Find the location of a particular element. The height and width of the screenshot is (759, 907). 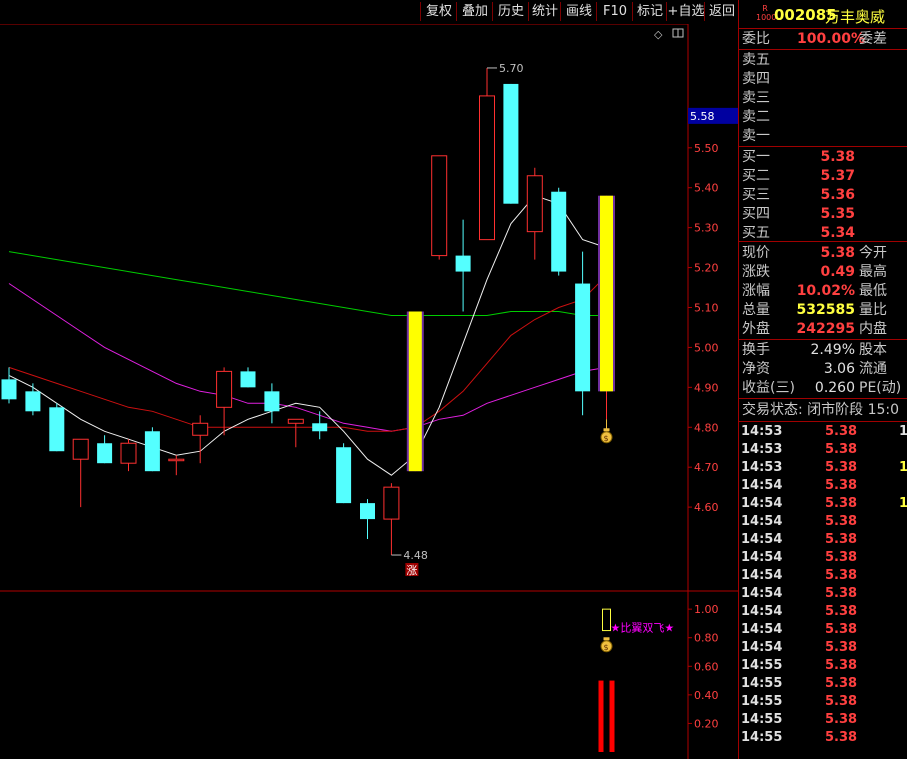

mark-button: 标记 is located at coordinates (649, 11).